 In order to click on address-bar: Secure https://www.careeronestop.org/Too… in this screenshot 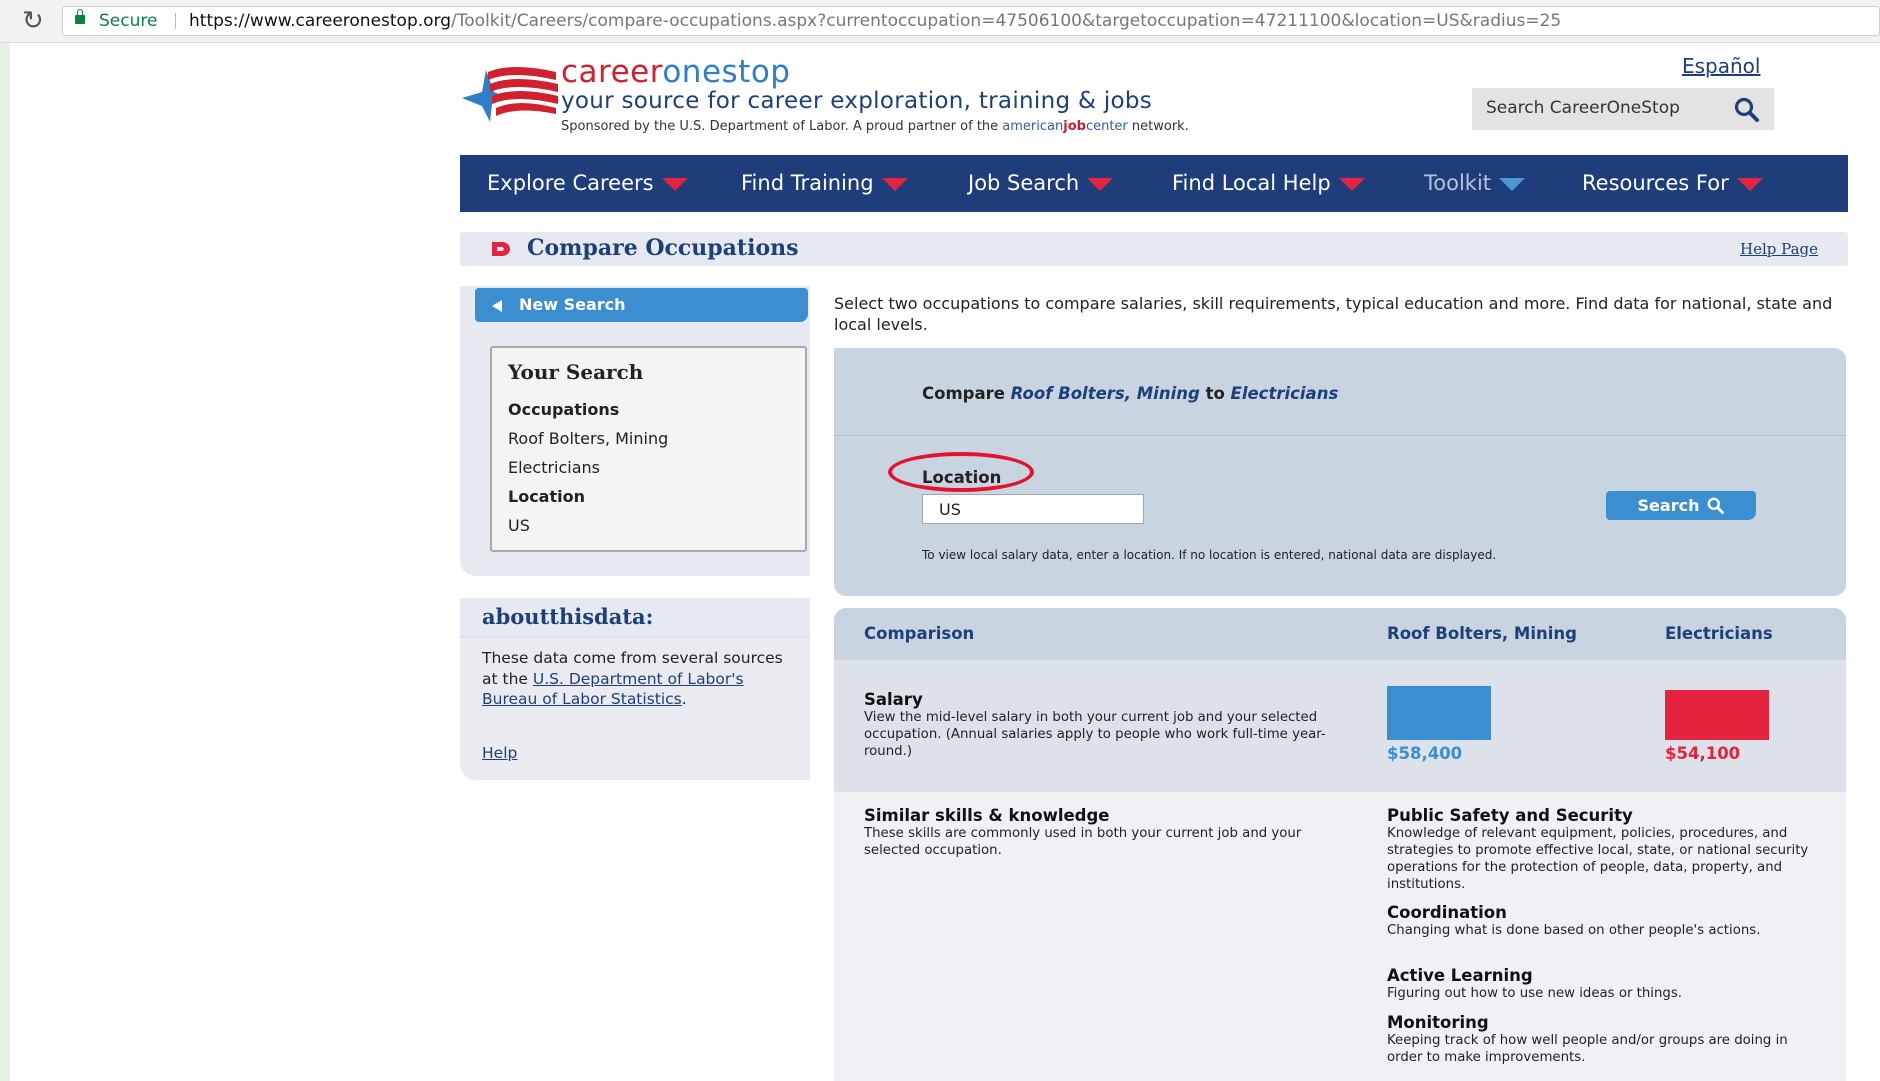, I will do `click(971, 21)`.